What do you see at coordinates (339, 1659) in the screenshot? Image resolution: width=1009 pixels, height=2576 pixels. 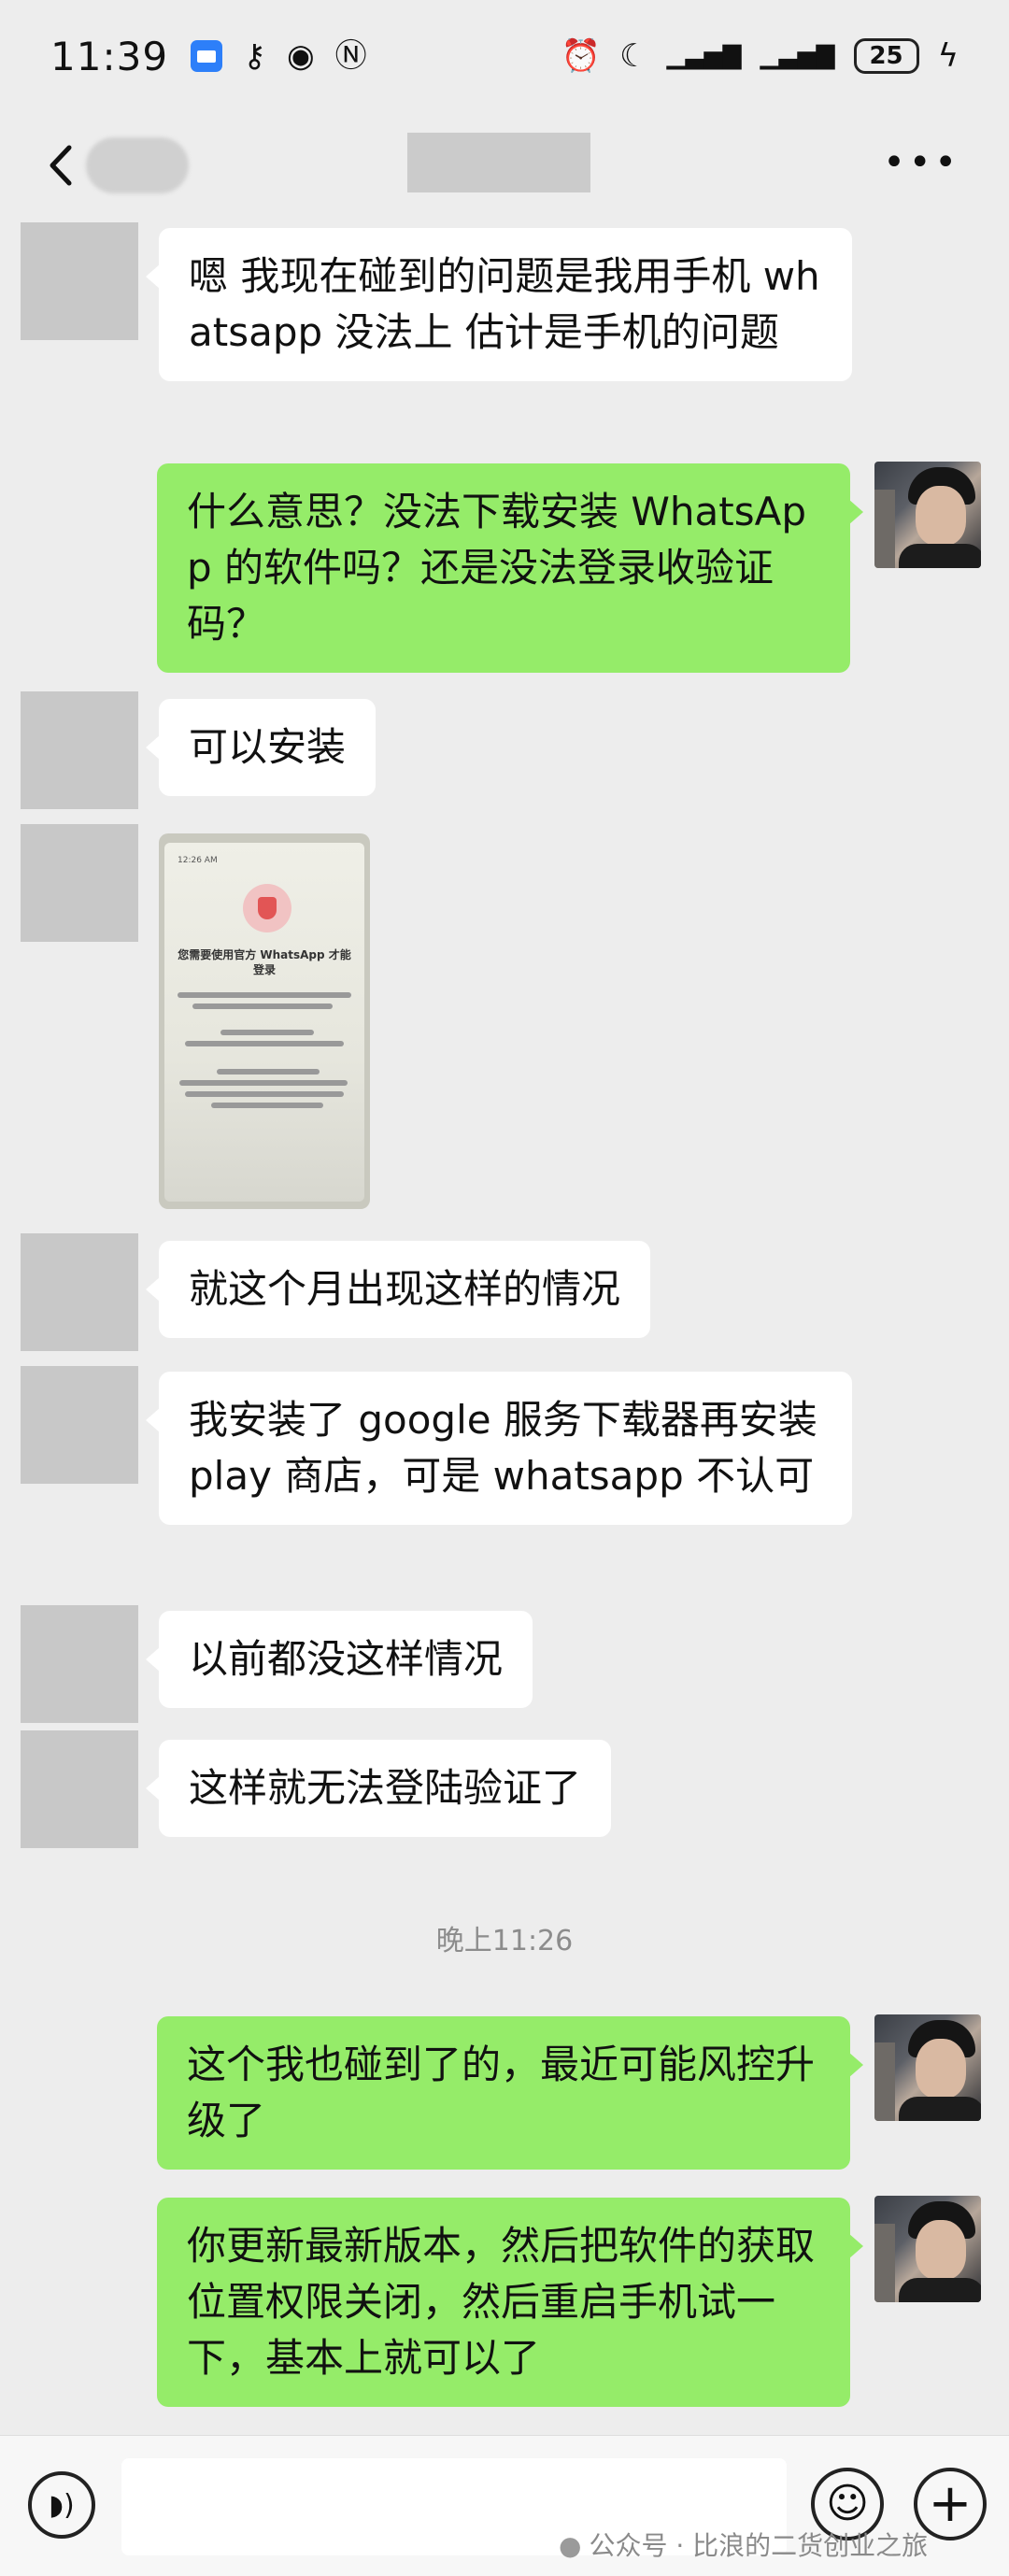 I see `message-bubble-left: 以前都没这样情况` at bounding box center [339, 1659].